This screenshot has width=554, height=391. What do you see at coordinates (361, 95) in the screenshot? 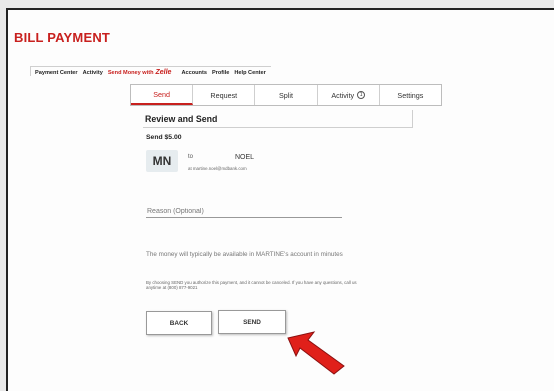
I see `activity-count-badge: 1` at bounding box center [361, 95].